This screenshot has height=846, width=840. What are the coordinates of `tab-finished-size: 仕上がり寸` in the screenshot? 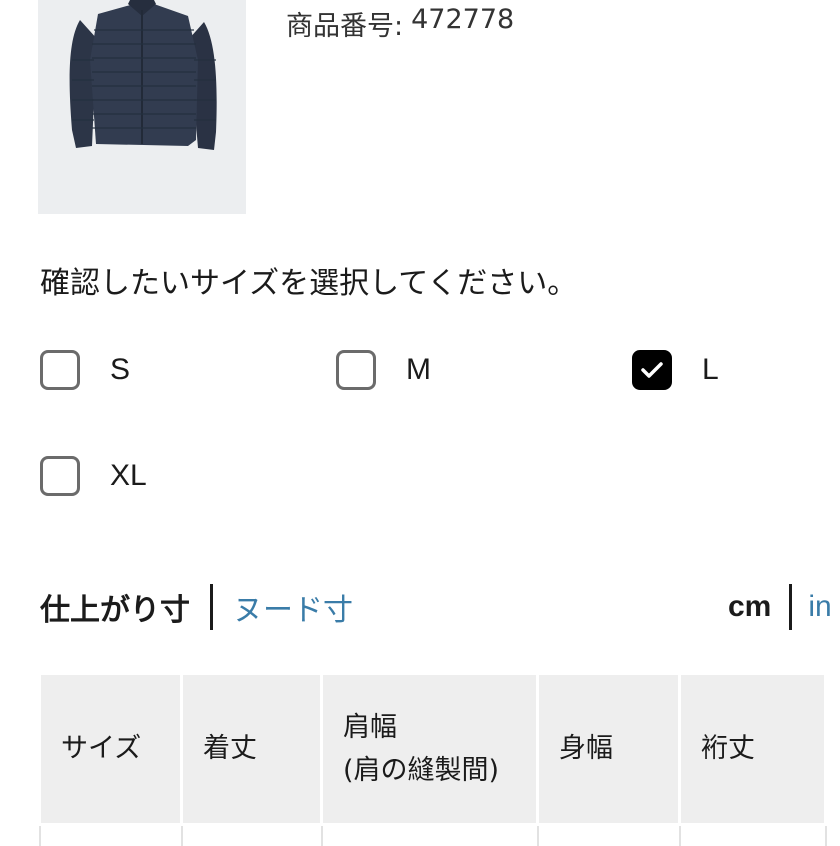 It's located at (115, 607).